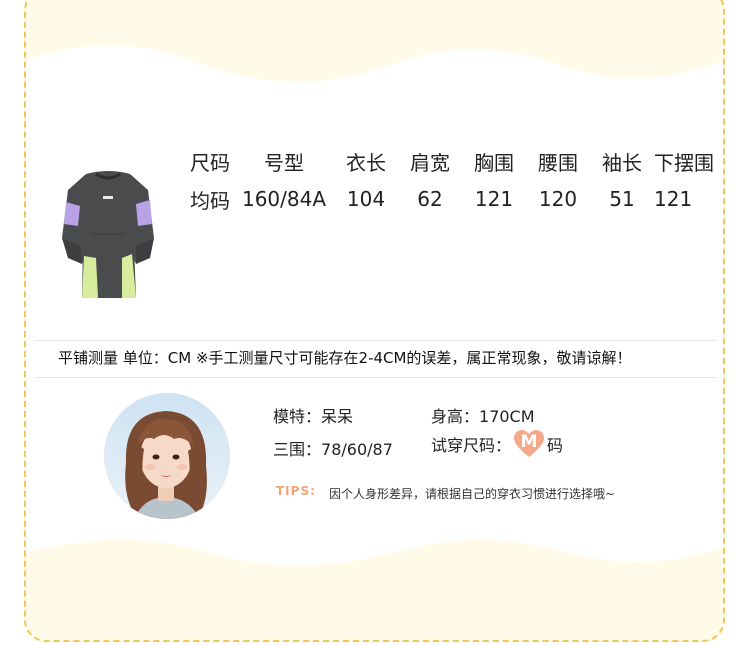 This screenshot has height=645, width=750. I want to click on header-model-type: 号型, so click(284, 162).